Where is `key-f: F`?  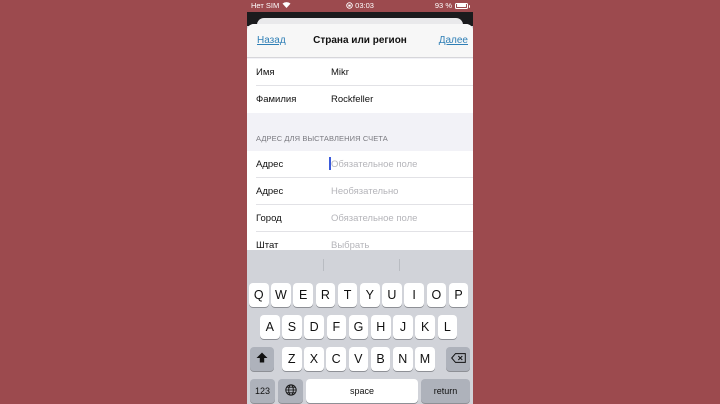
key-f: F is located at coordinates (336, 327).